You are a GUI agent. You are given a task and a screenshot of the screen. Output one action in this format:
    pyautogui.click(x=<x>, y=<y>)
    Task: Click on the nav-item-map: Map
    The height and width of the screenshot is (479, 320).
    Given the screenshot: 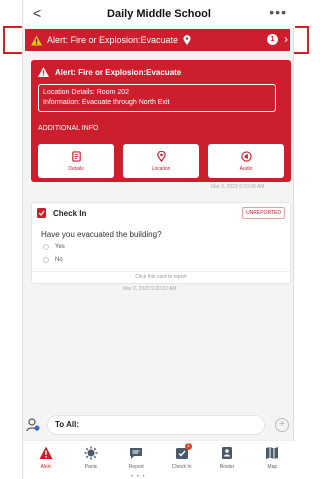 What is the action you would take?
    pyautogui.click(x=272, y=460)
    